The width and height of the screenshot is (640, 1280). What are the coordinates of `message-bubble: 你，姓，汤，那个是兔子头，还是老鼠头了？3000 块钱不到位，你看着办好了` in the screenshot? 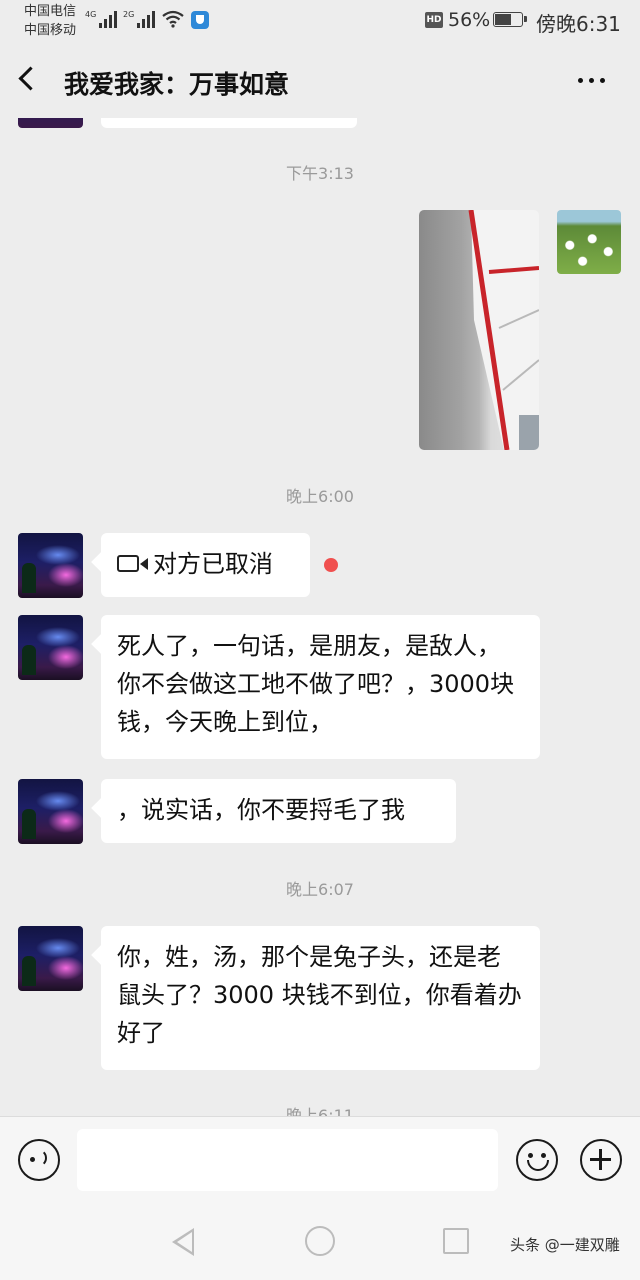 It's located at (320, 998).